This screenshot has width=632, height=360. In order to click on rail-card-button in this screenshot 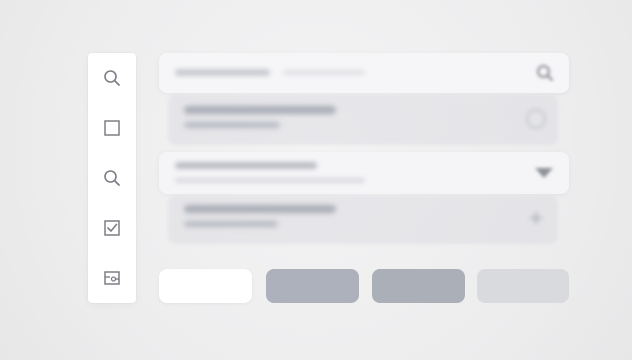, I will do `click(112, 278)`.